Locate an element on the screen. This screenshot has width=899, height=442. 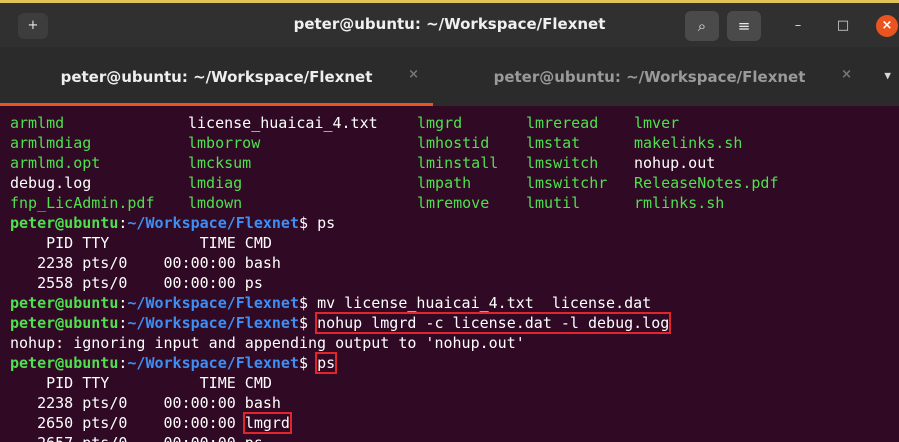
file-name: license_huaicai_4.txt is located at coordinates (283, 123).